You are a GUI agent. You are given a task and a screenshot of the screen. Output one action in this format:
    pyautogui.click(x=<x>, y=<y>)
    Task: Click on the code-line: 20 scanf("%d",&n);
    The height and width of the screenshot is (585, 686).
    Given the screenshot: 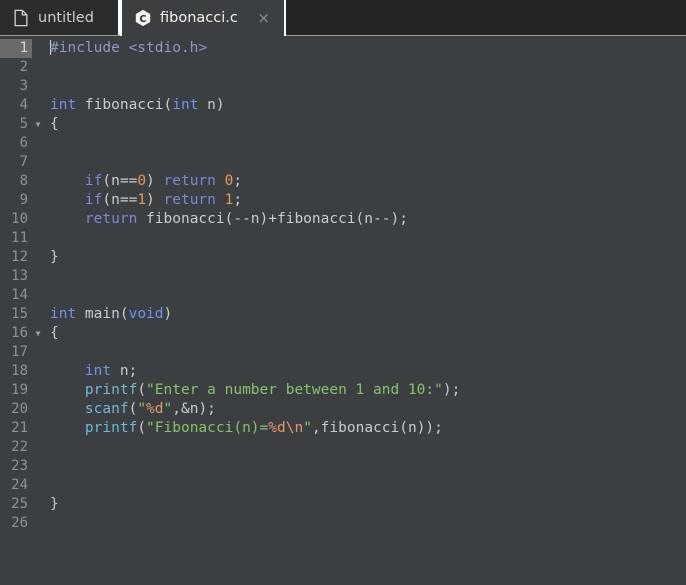 What is the action you would take?
    pyautogui.click(x=343, y=409)
    